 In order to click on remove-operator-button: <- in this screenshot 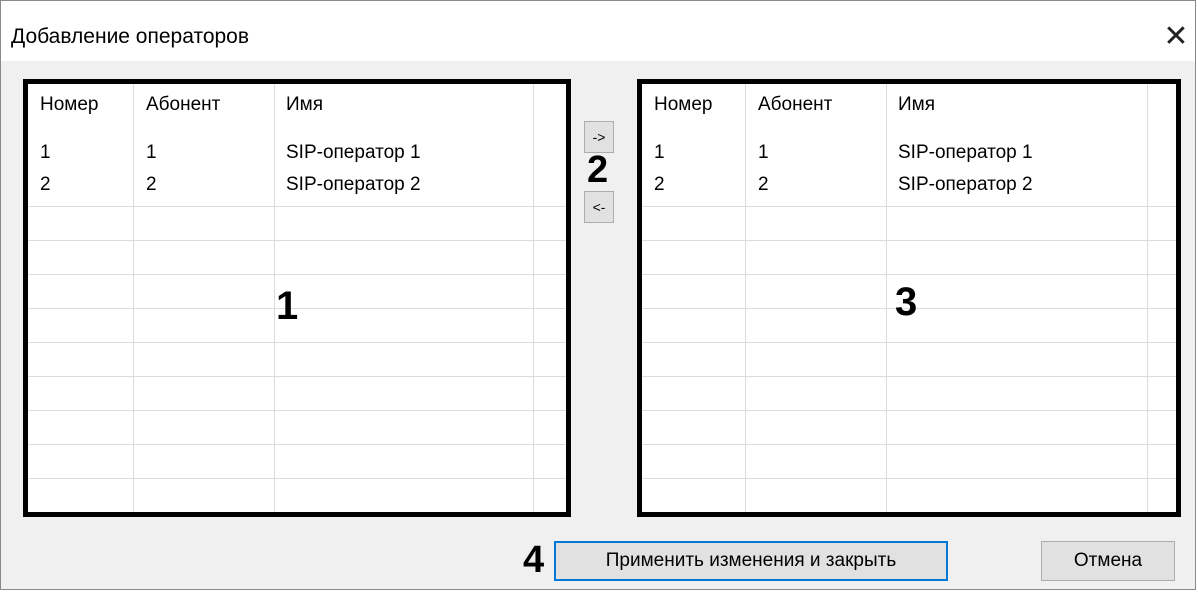, I will do `click(599, 207)`.